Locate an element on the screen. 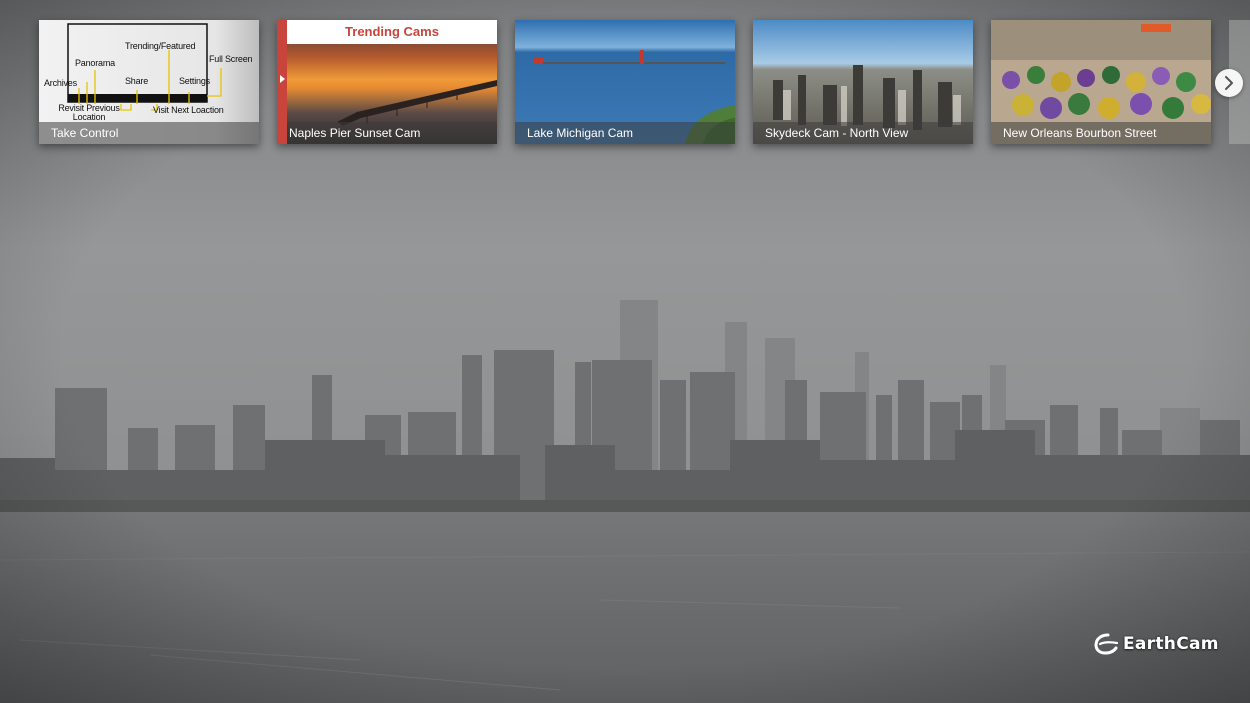 The height and width of the screenshot is (703, 1250). trending-featured-label: Trending/Featured is located at coordinates (160, 46).